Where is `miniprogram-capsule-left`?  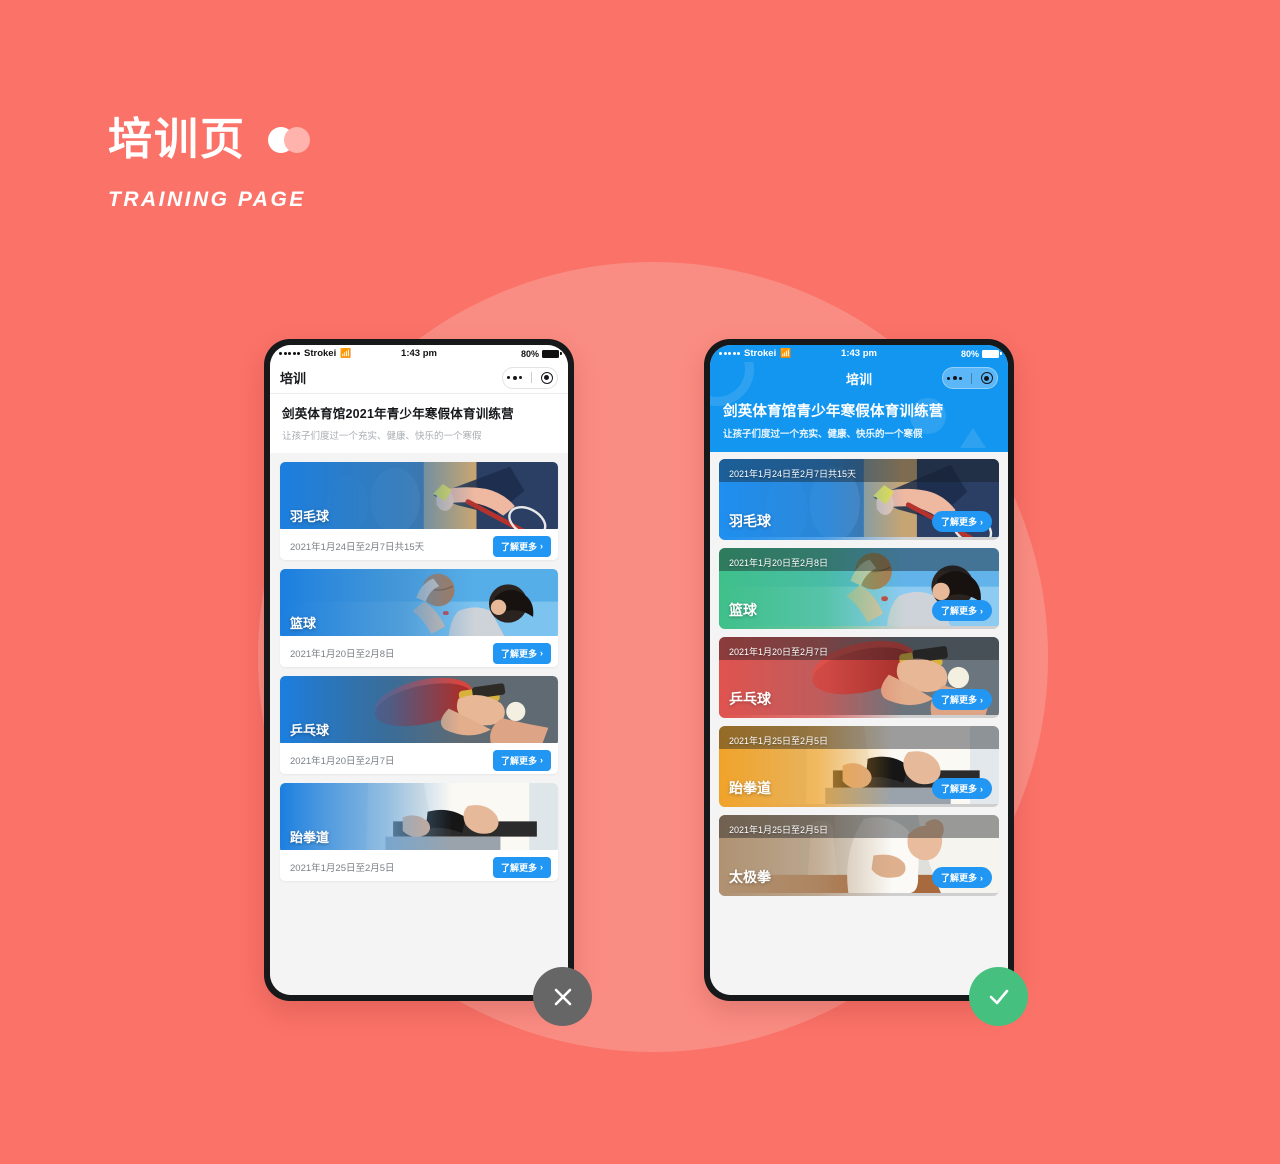 miniprogram-capsule-left is located at coordinates (530, 377).